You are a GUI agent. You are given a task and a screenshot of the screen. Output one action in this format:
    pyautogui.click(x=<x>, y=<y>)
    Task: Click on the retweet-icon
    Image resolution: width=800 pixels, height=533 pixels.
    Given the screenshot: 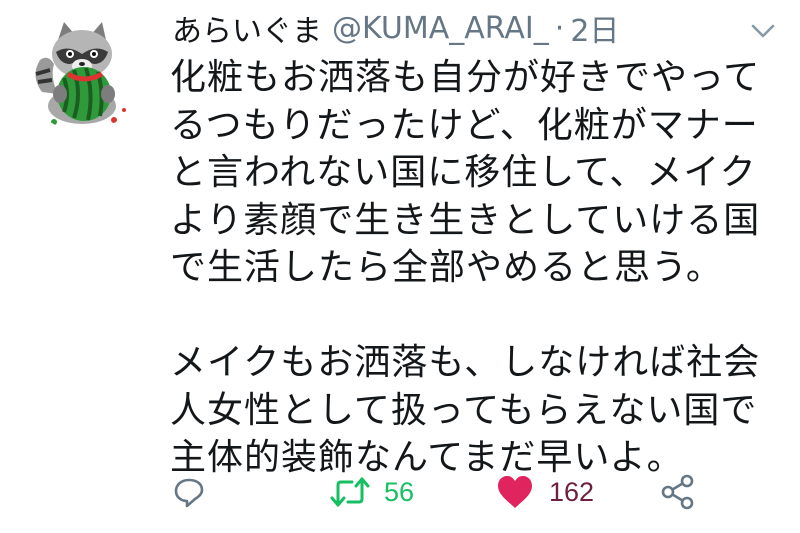 What is the action you would take?
    pyautogui.click(x=350, y=492)
    